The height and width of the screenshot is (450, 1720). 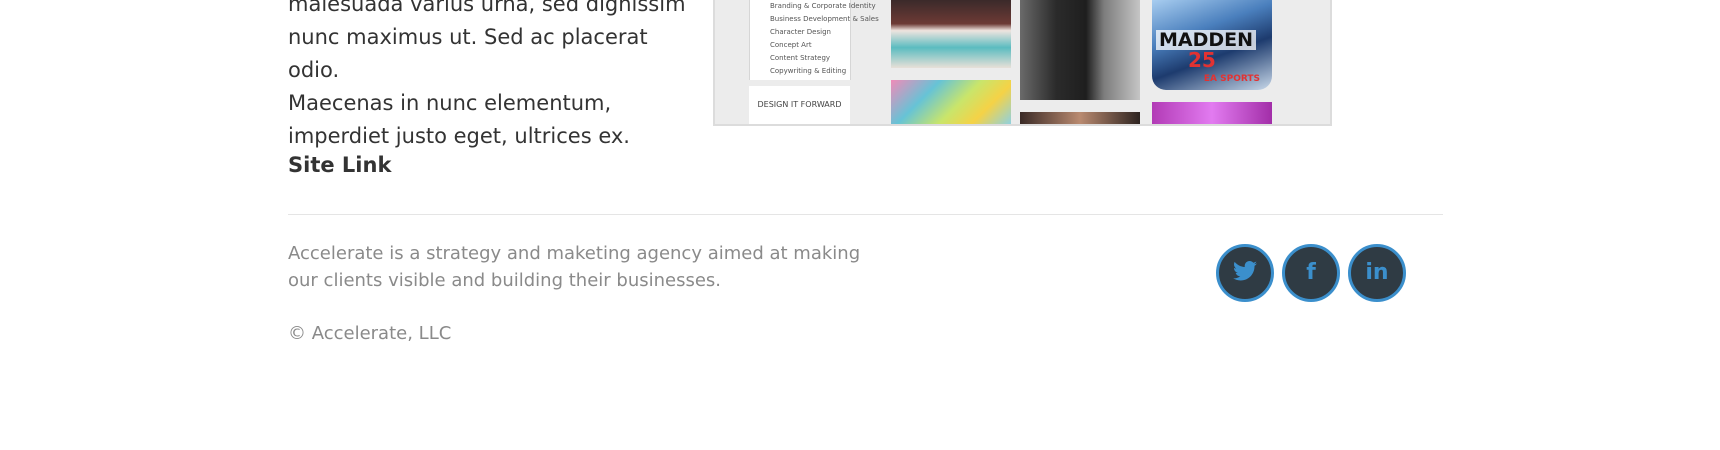 I want to click on facebook-icon: f, so click(x=1311, y=272).